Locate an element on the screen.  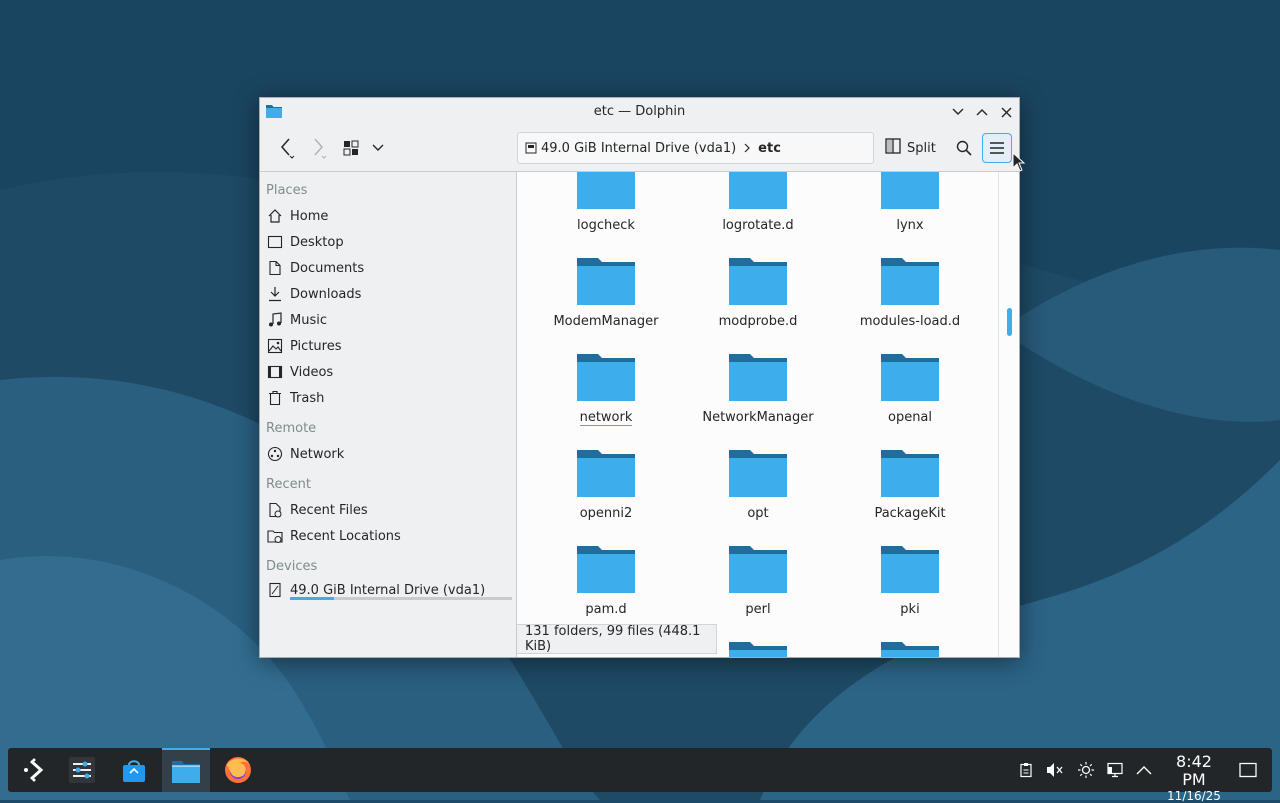
sidebar-item-recent-files: Recent Files is located at coordinates (388, 510).